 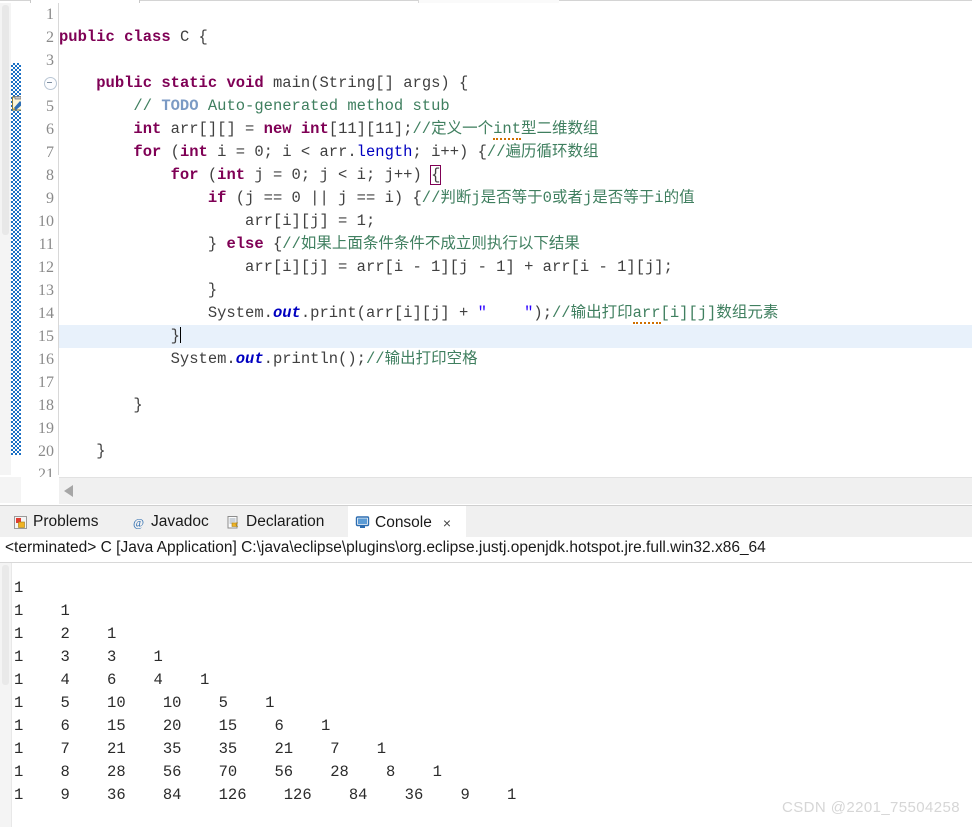 I want to click on tab-console: Console ×, so click(x=407, y=522).